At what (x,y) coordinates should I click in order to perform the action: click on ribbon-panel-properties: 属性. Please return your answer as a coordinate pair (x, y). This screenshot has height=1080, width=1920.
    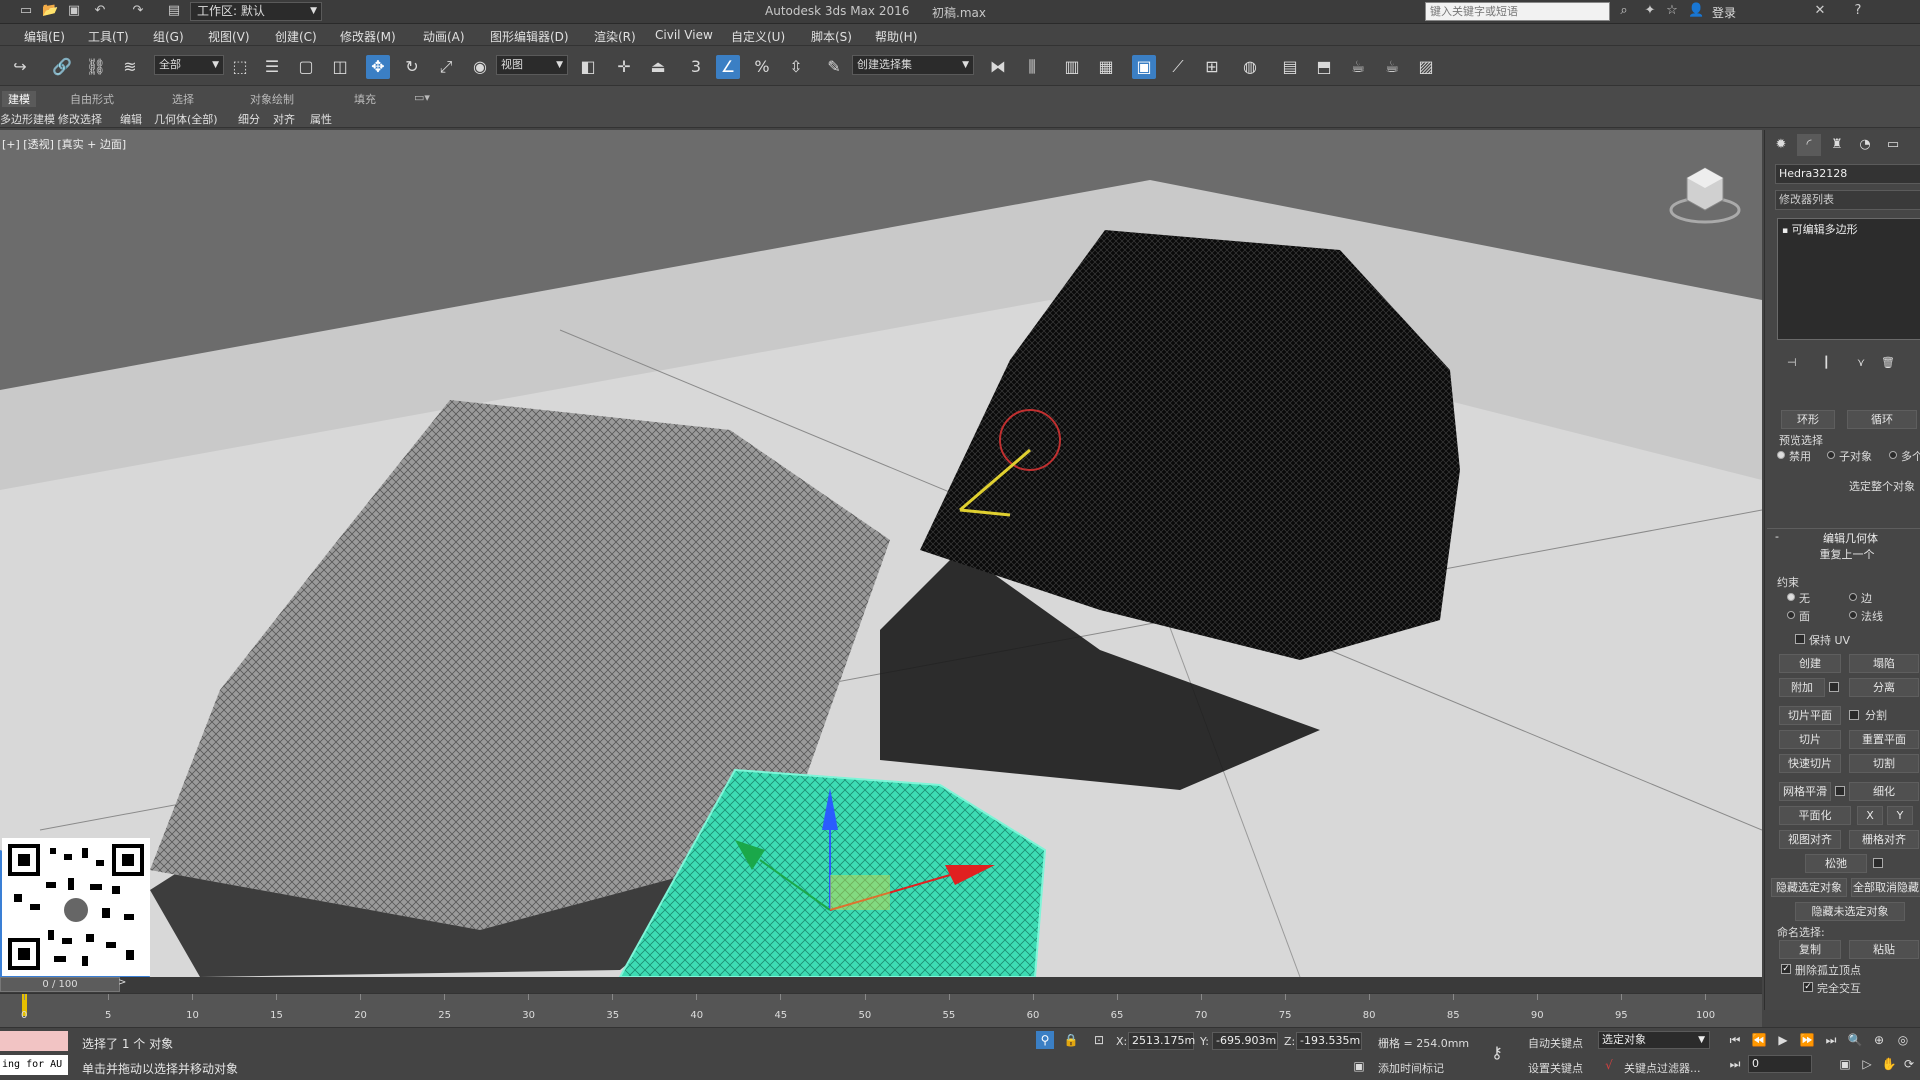
    Looking at the image, I should click on (321, 119).